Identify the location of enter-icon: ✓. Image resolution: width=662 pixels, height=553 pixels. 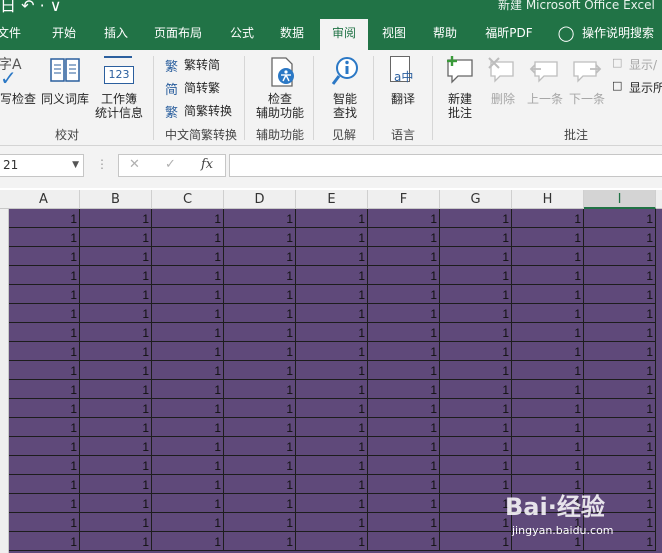
(170, 164).